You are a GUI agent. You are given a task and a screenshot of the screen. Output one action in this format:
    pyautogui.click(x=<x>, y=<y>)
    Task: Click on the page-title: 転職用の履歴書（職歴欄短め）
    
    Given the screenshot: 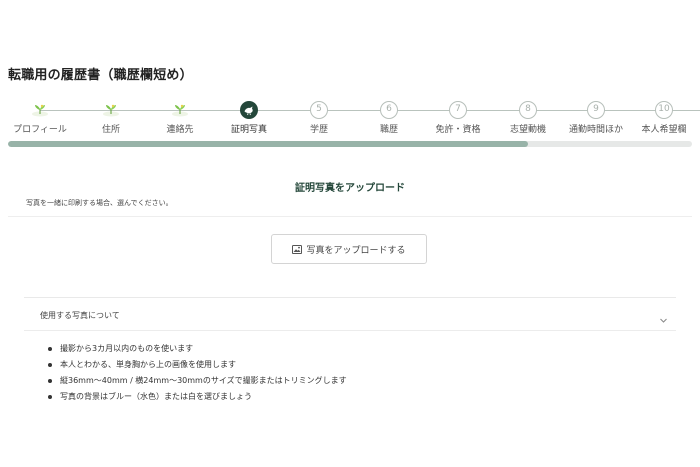 What is the action you would take?
    pyautogui.click(x=100, y=75)
    